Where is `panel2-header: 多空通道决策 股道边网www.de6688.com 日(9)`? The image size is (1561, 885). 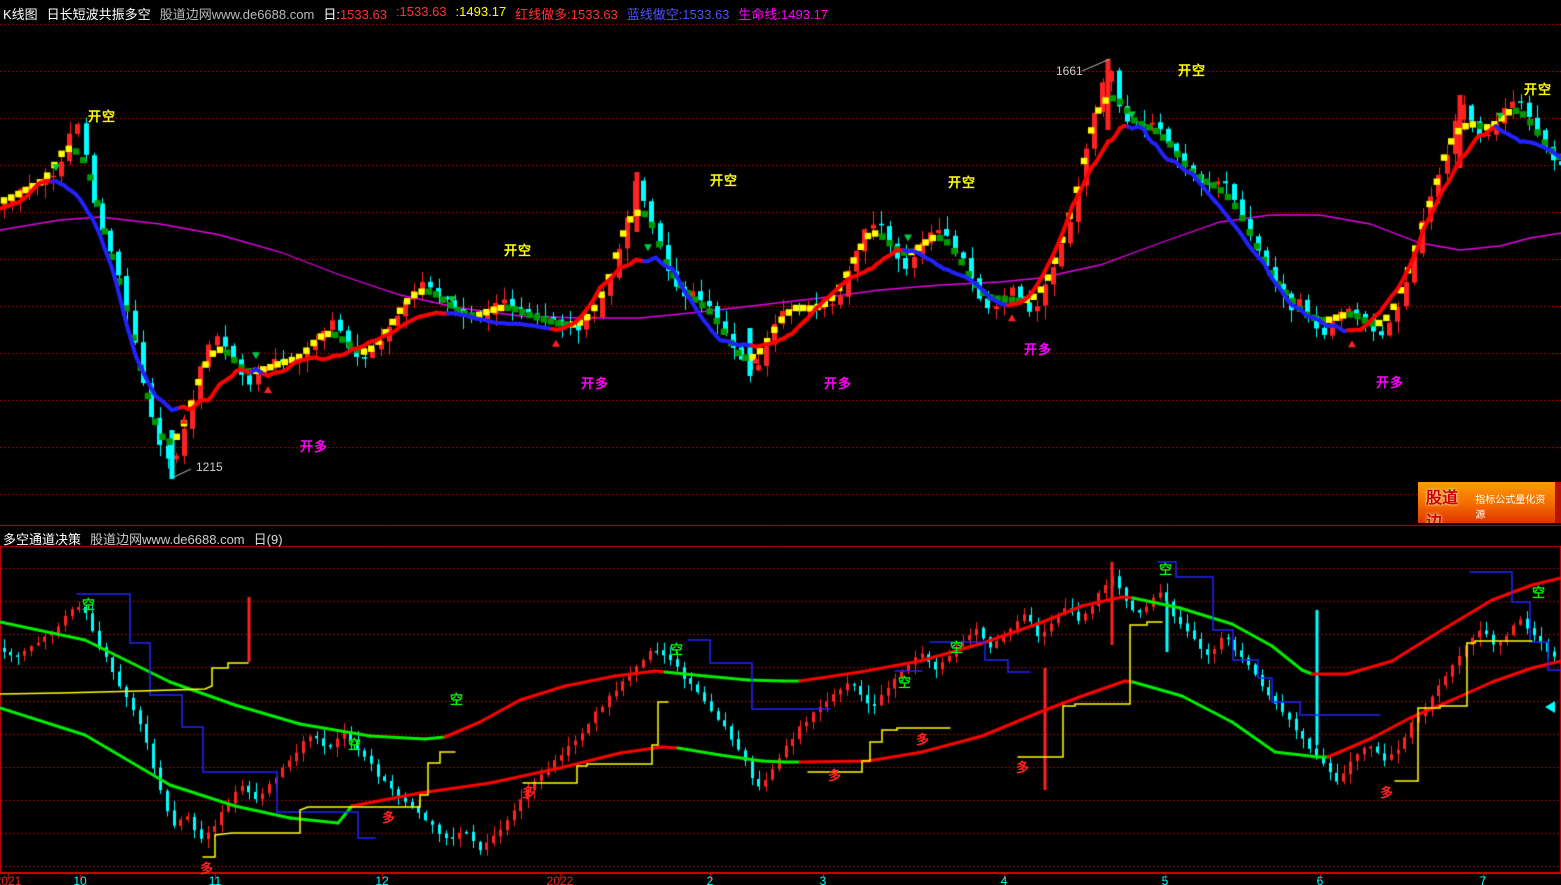 panel2-header: 多空通道决策 股道边网www.de6688.com 日(9) is located at coordinates (143, 538).